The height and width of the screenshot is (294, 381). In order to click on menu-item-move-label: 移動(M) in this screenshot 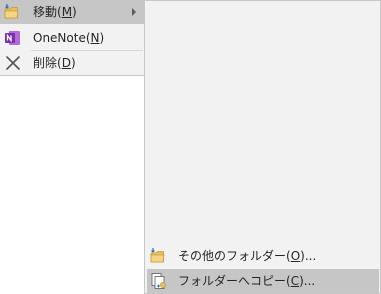, I will do `click(55, 12)`.